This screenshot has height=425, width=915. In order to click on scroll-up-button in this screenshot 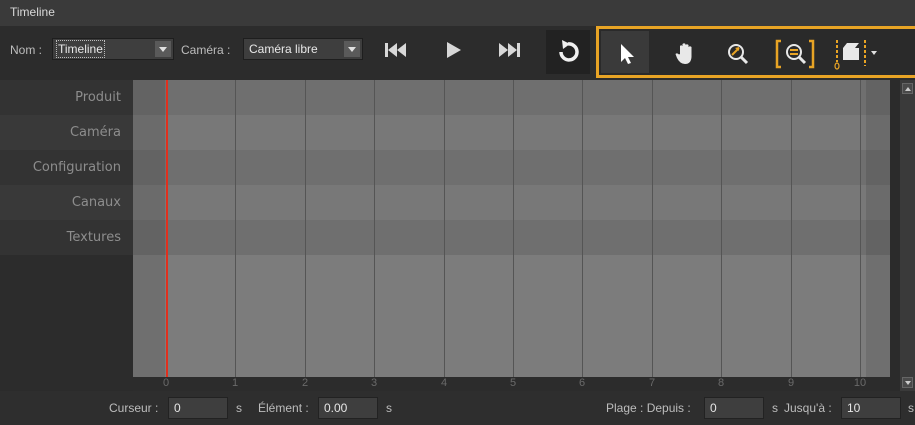, I will do `click(907, 88)`.